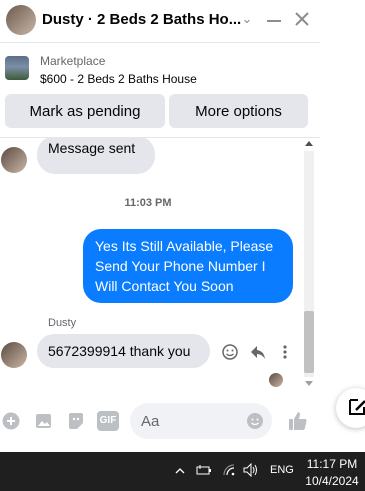  What do you see at coordinates (247, 19) in the screenshot?
I see `chevron-down-icon: ⌄` at bounding box center [247, 19].